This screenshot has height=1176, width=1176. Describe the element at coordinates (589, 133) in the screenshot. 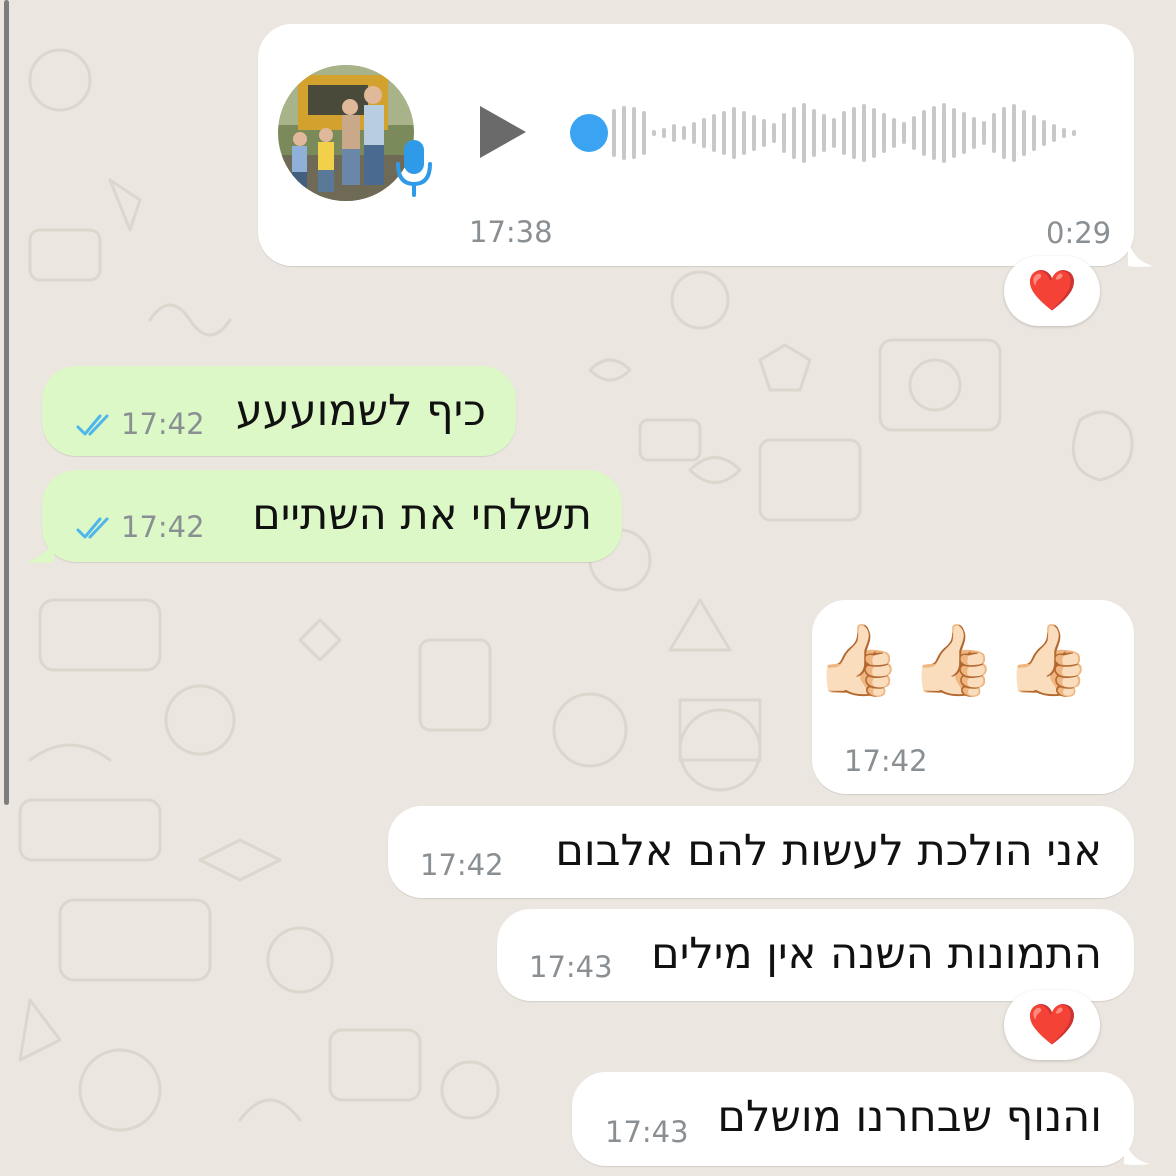

I see `playhead-dot` at that location.